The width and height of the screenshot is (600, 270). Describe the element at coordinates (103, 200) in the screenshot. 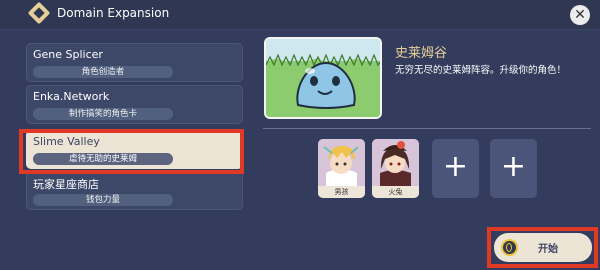

I see `tool-item-tag: 钱包力量` at that location.